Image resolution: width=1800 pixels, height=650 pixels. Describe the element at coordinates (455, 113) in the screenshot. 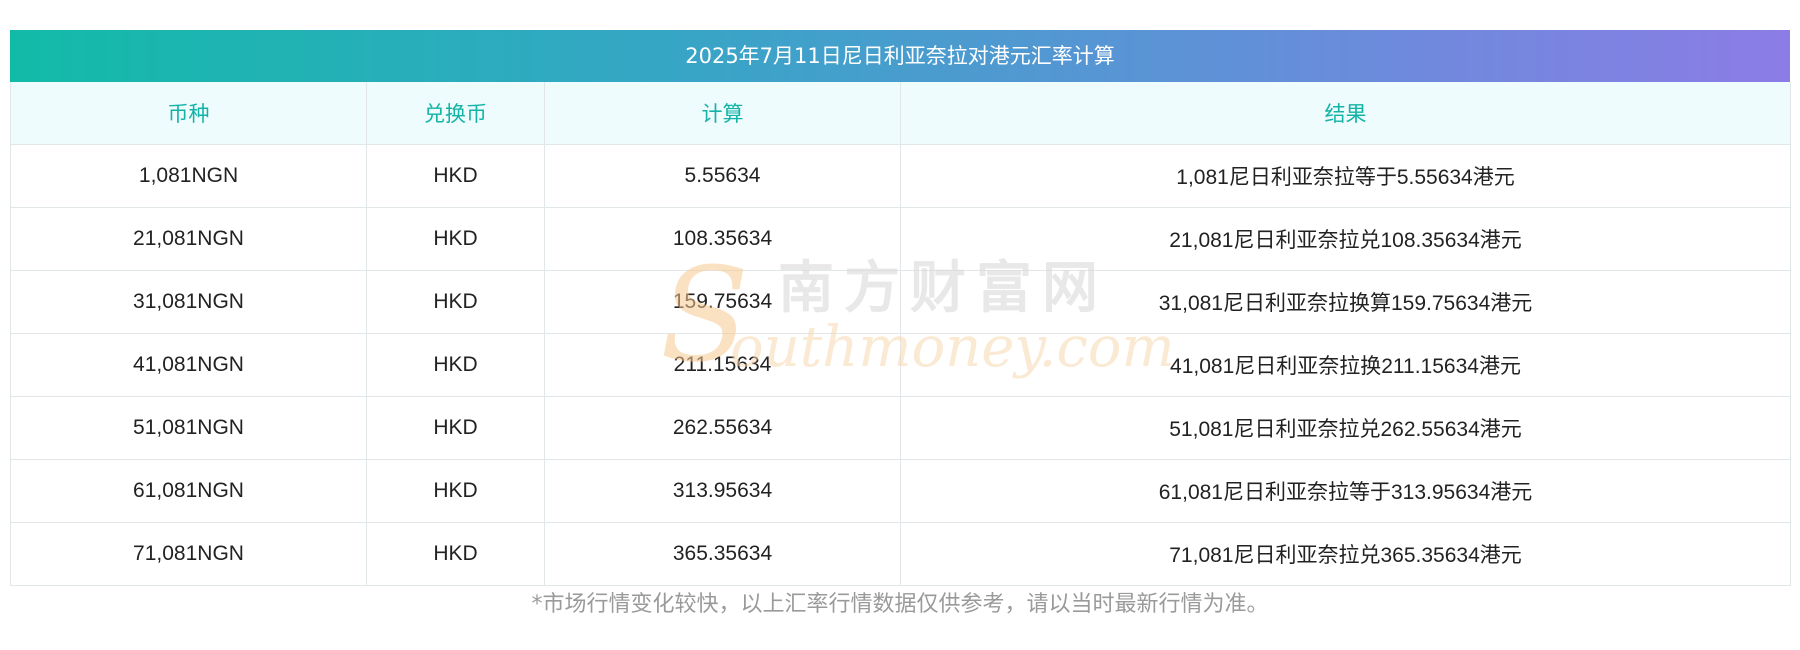

I see `column-header-target-currency: 兑换币` at that location.